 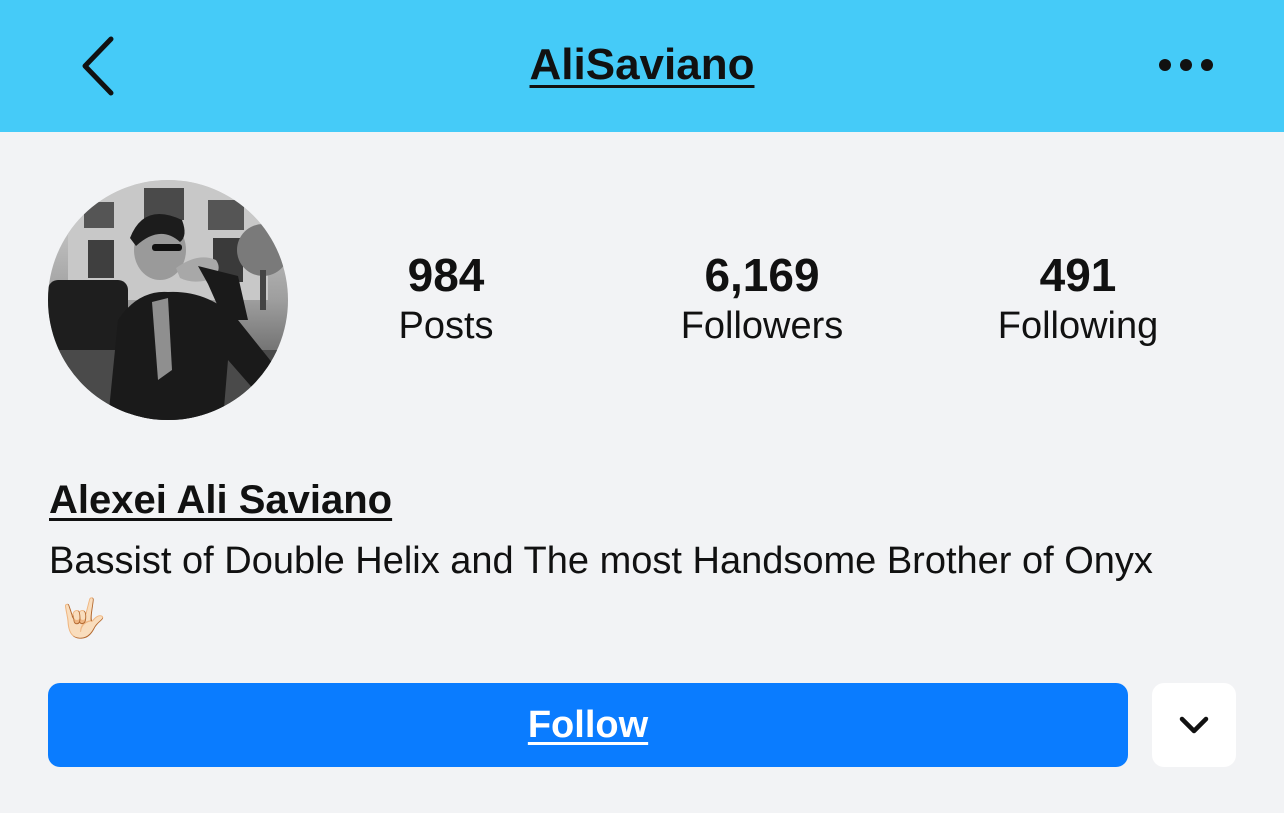 I want to click on posts-label: Posts, so click(x=446, y=326).